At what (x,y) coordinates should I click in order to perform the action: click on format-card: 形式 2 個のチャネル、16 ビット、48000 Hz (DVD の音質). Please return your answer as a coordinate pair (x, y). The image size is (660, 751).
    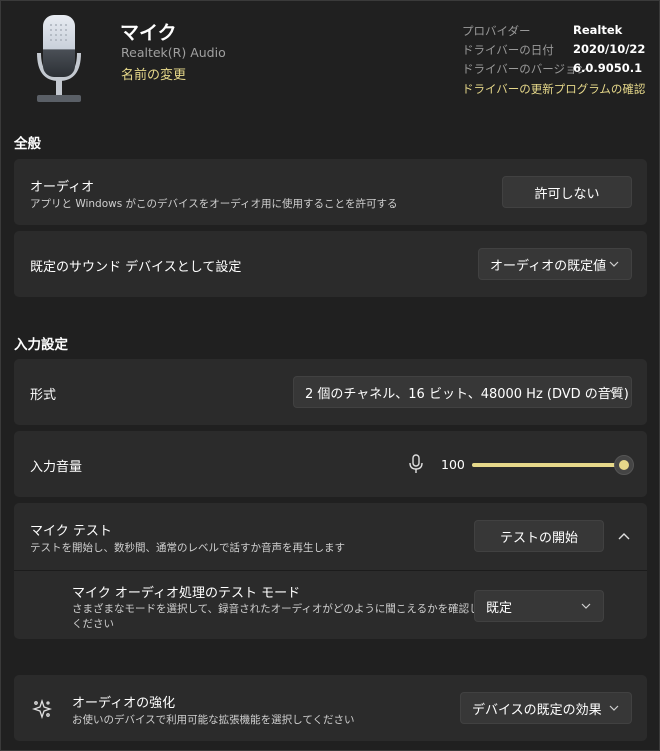
    Looking at the image, I should click on (330, 392).